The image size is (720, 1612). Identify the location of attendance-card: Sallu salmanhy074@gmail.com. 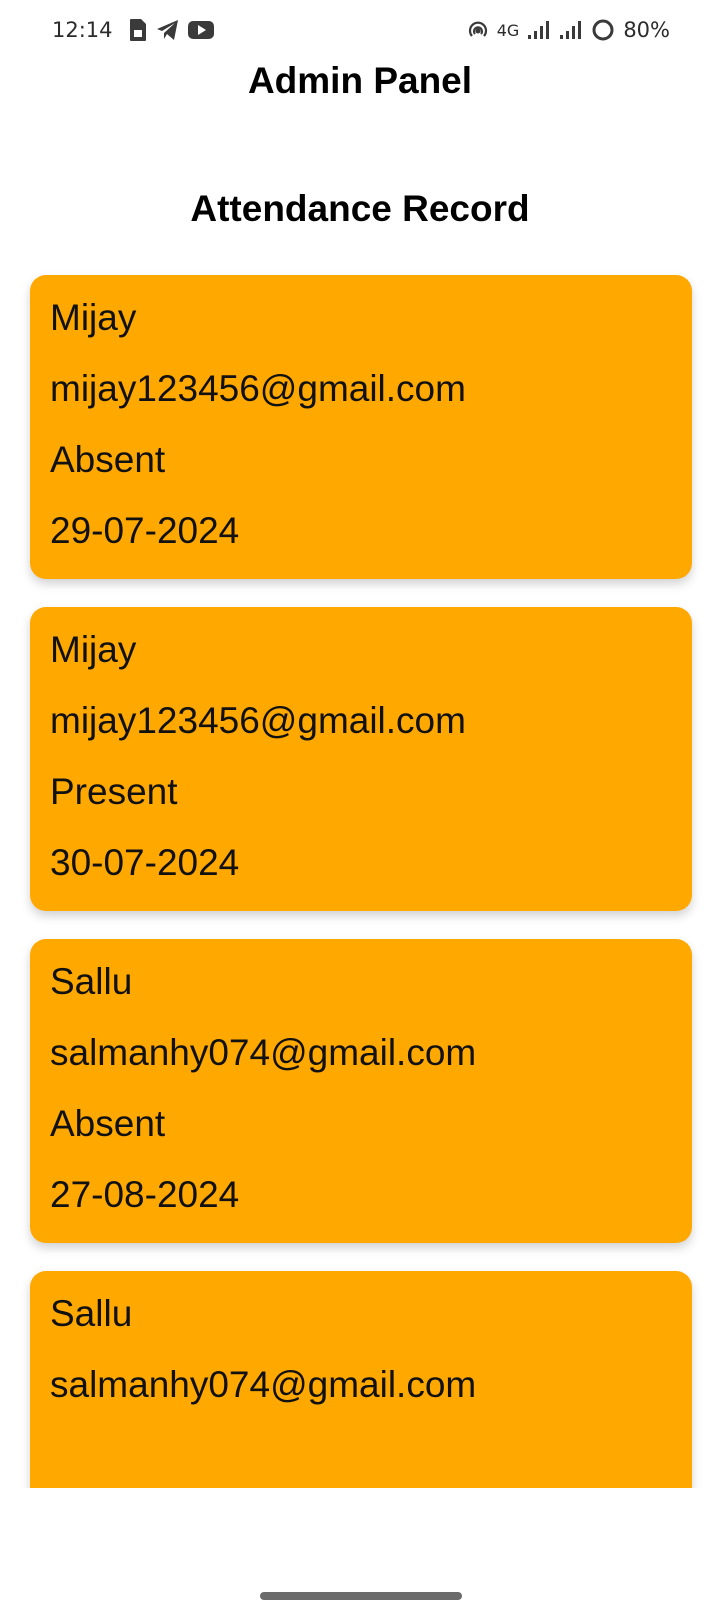
(361, 1379).